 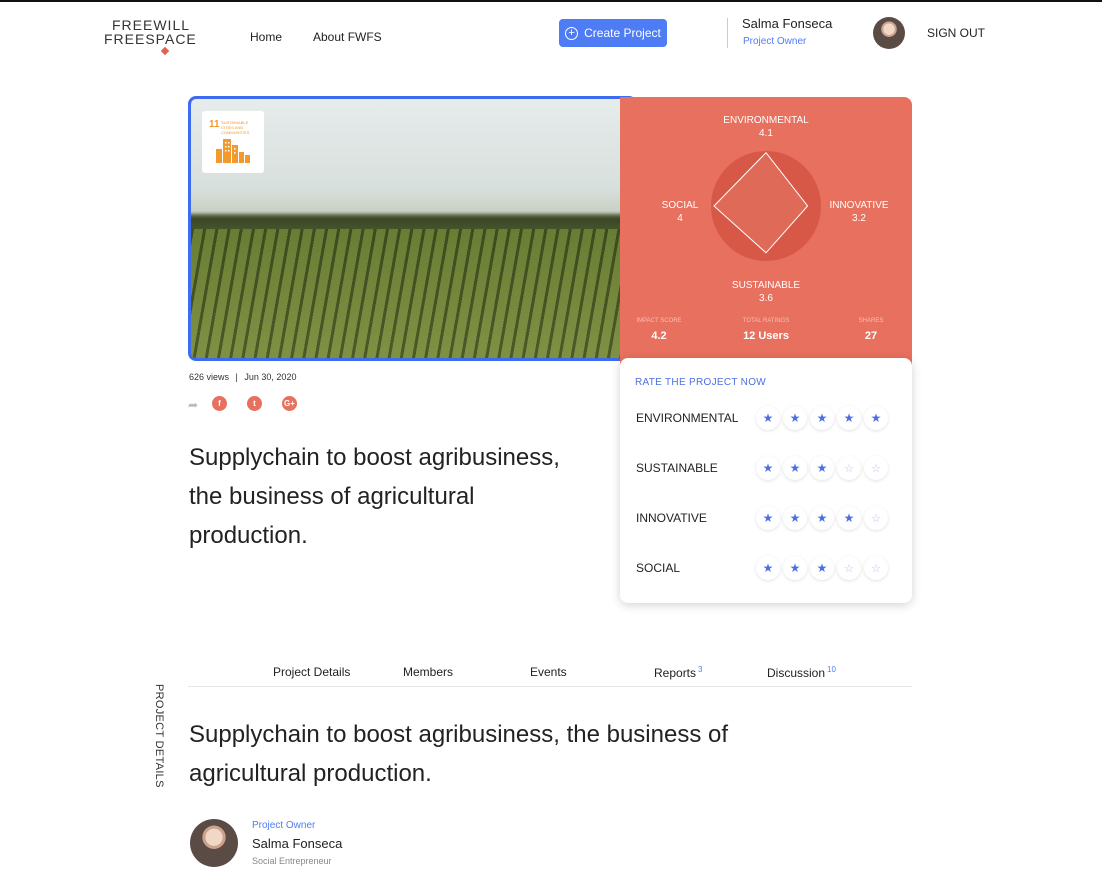 I want to click on rate-project-title: RATE THE PROJECT NOW, so click(x=701, y=382).